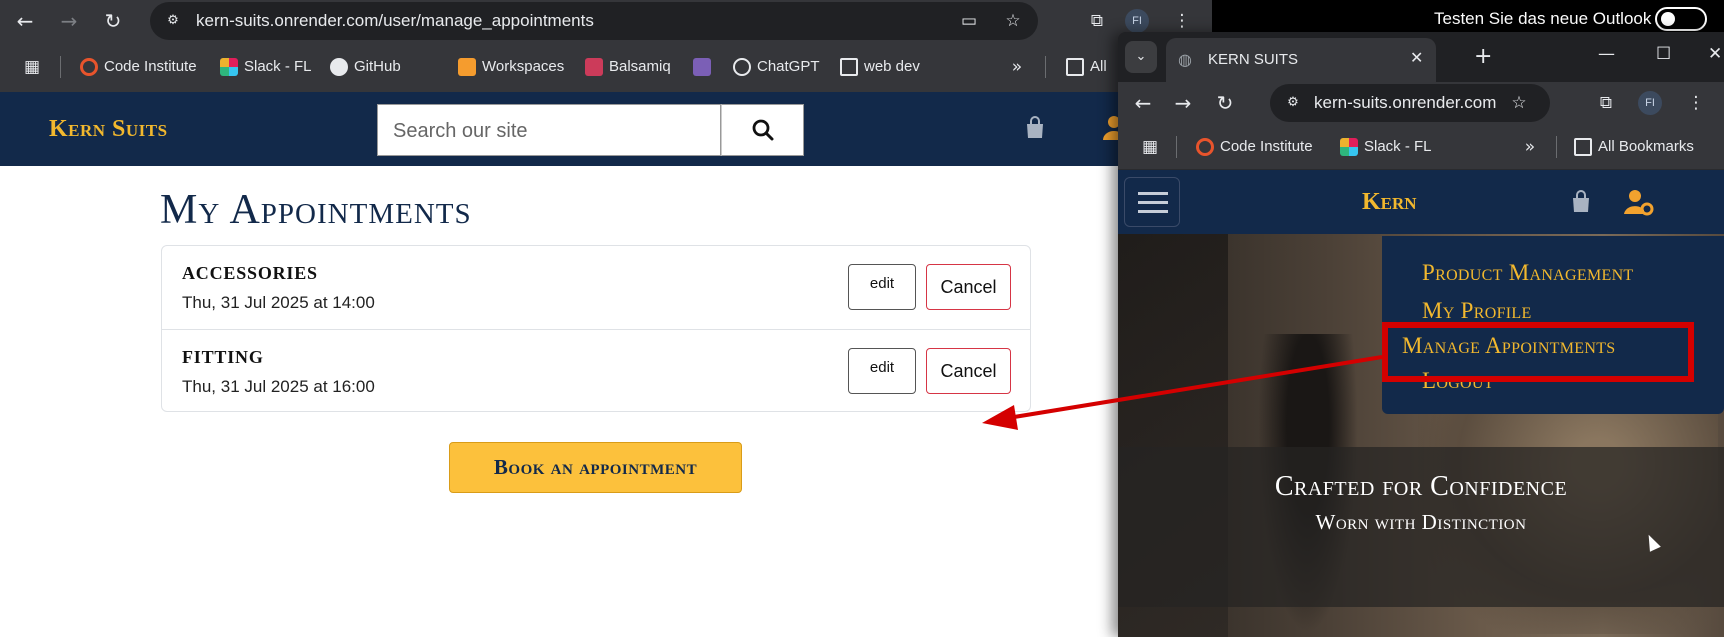 Image resolution: width=1724 pixels, height=637 pixels. What do you see at coordinates (1663, 54) in the screenshot?
I see `maximize-icon: ☐` at bounding box center [1663, 54].